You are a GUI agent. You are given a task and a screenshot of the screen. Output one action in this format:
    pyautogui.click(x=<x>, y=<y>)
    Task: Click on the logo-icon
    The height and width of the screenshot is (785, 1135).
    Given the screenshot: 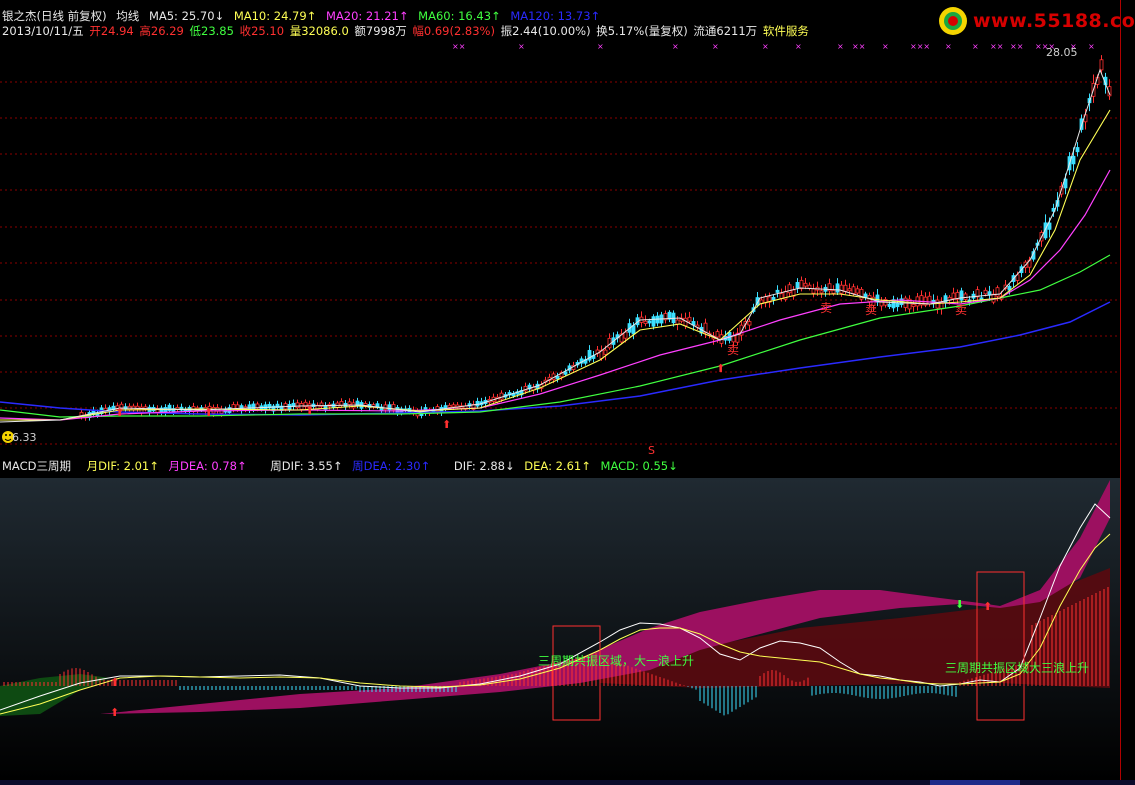 What is the action you would take?
    pyautogui.click(x=953, y=21)
    